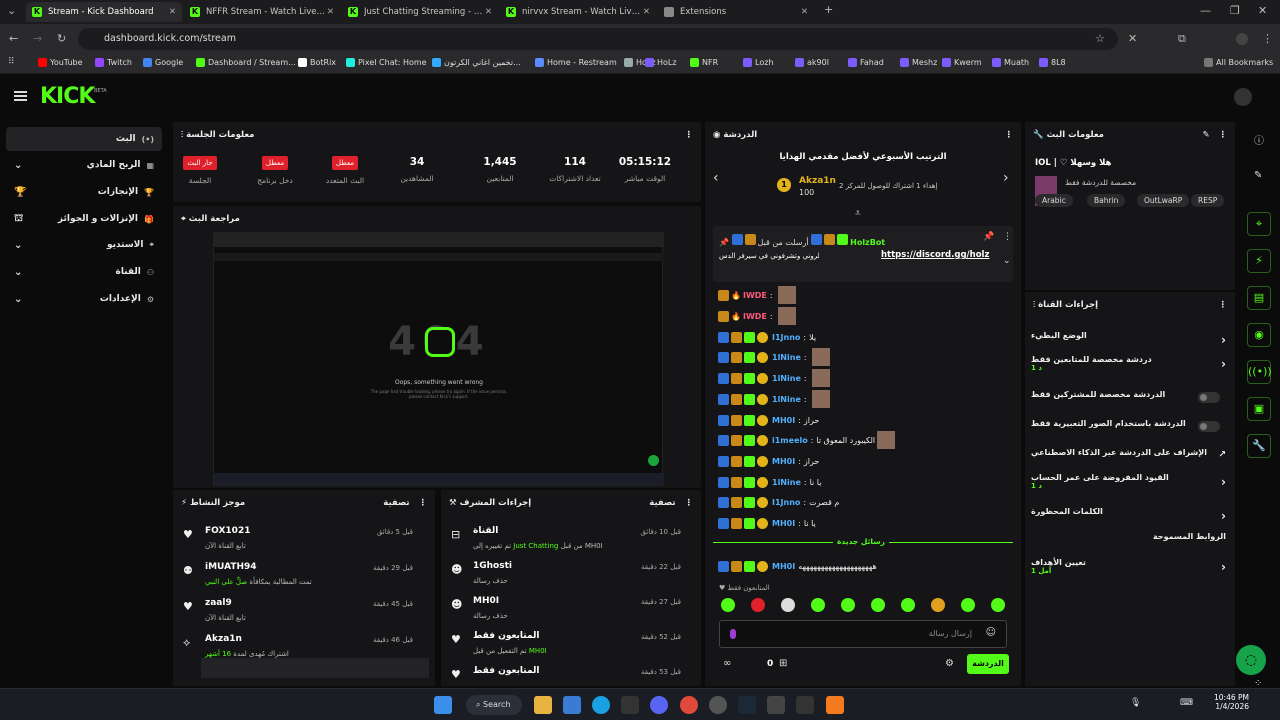 The width and height of the screenshot is (1280, 720). I want to click on info-icon: ⓘ, so click(1259, 139).